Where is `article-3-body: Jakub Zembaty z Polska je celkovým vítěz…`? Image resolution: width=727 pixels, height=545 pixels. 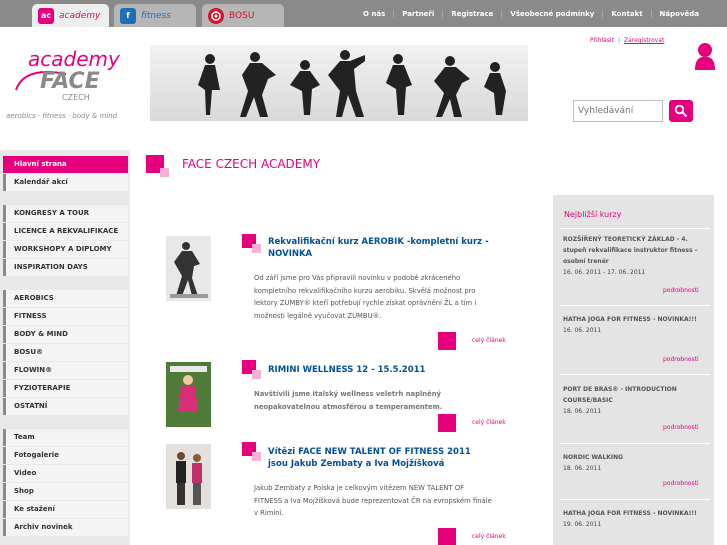
article-3-body: Jakub Zembaty z Polska je celkovým vítěz… is located at coordinates (373, 500).